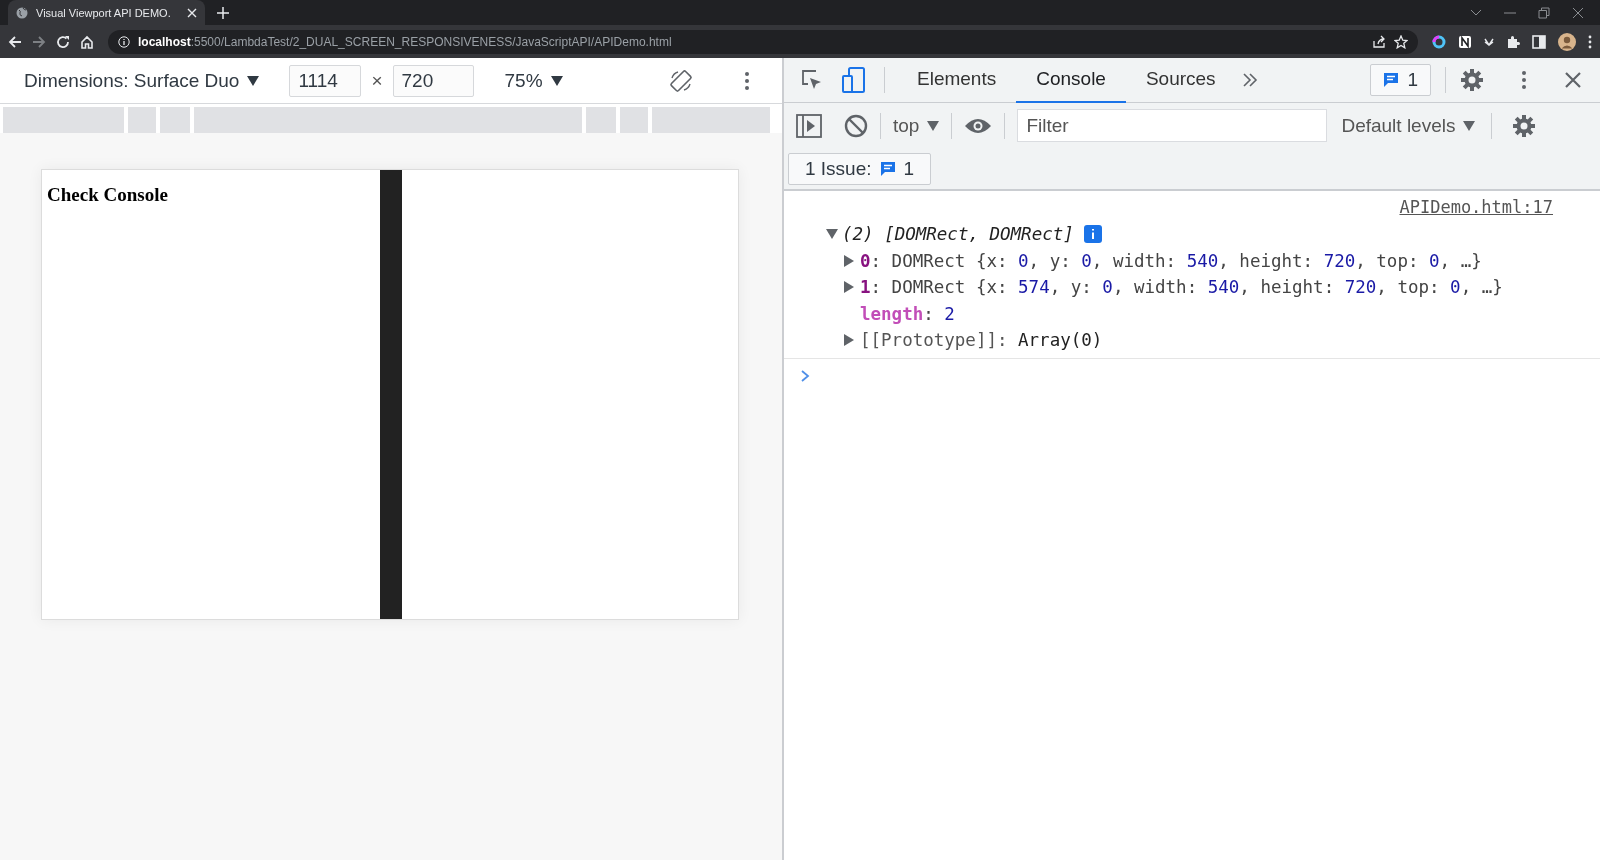  I want to click on filter-field: Filter, so click(1172, 125).